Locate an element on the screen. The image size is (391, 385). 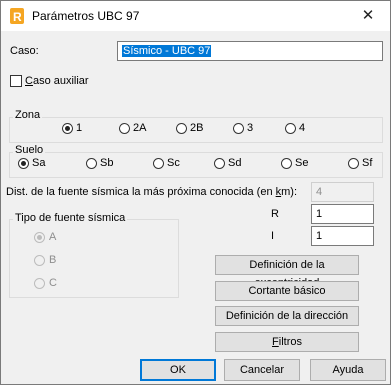
filtros-button: Filtros is located at coordinates (287, 342).